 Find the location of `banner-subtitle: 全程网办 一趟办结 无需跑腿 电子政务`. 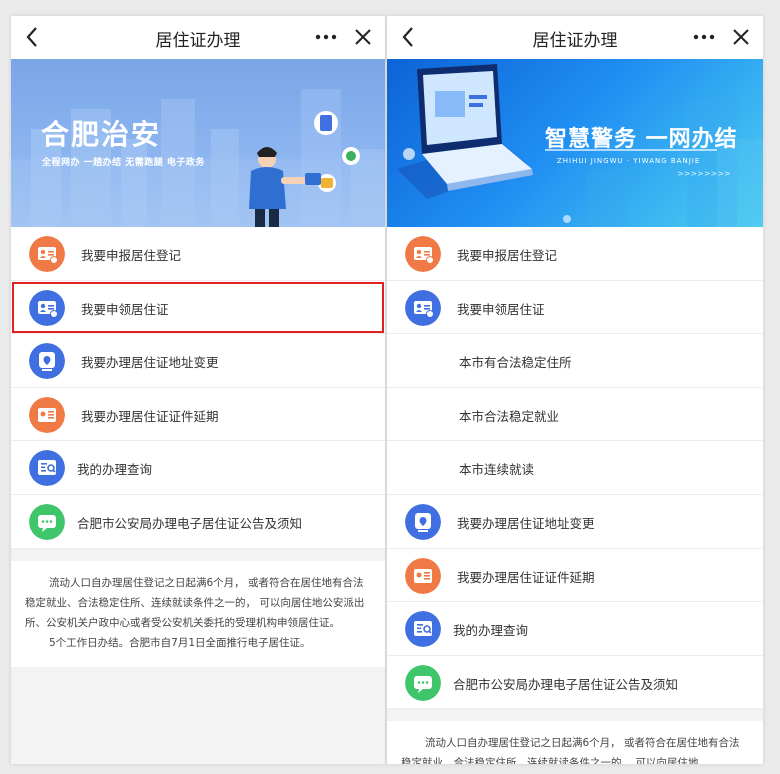

banner-subtitle: 全程网办 一趟办结 无需跑腿 电子政务 is located at coordinates (123, 163).